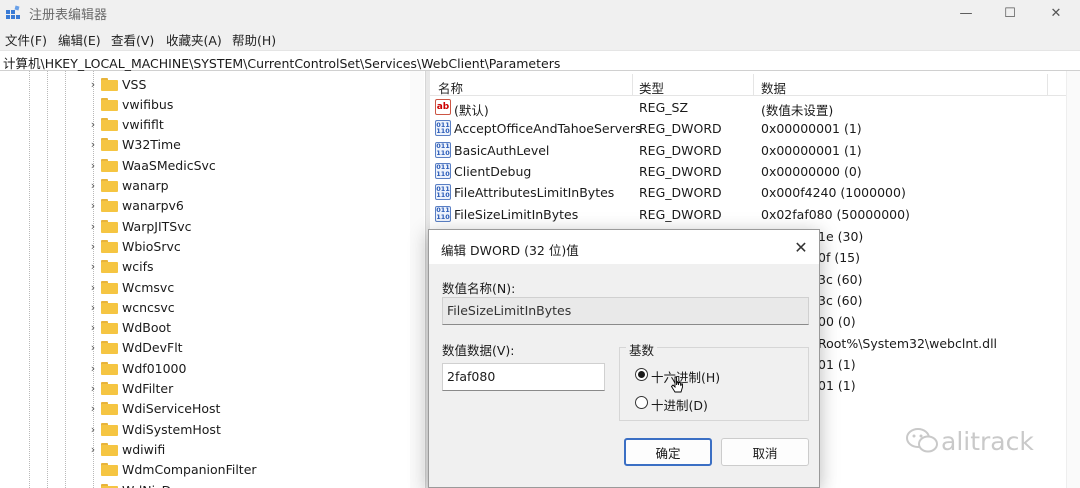  Describe the element at coordinates (755, 171) in the screenshot. I see `value-row: 011 110 ClientDebug REG_DWORD 0x00000000 (0)` at that location.